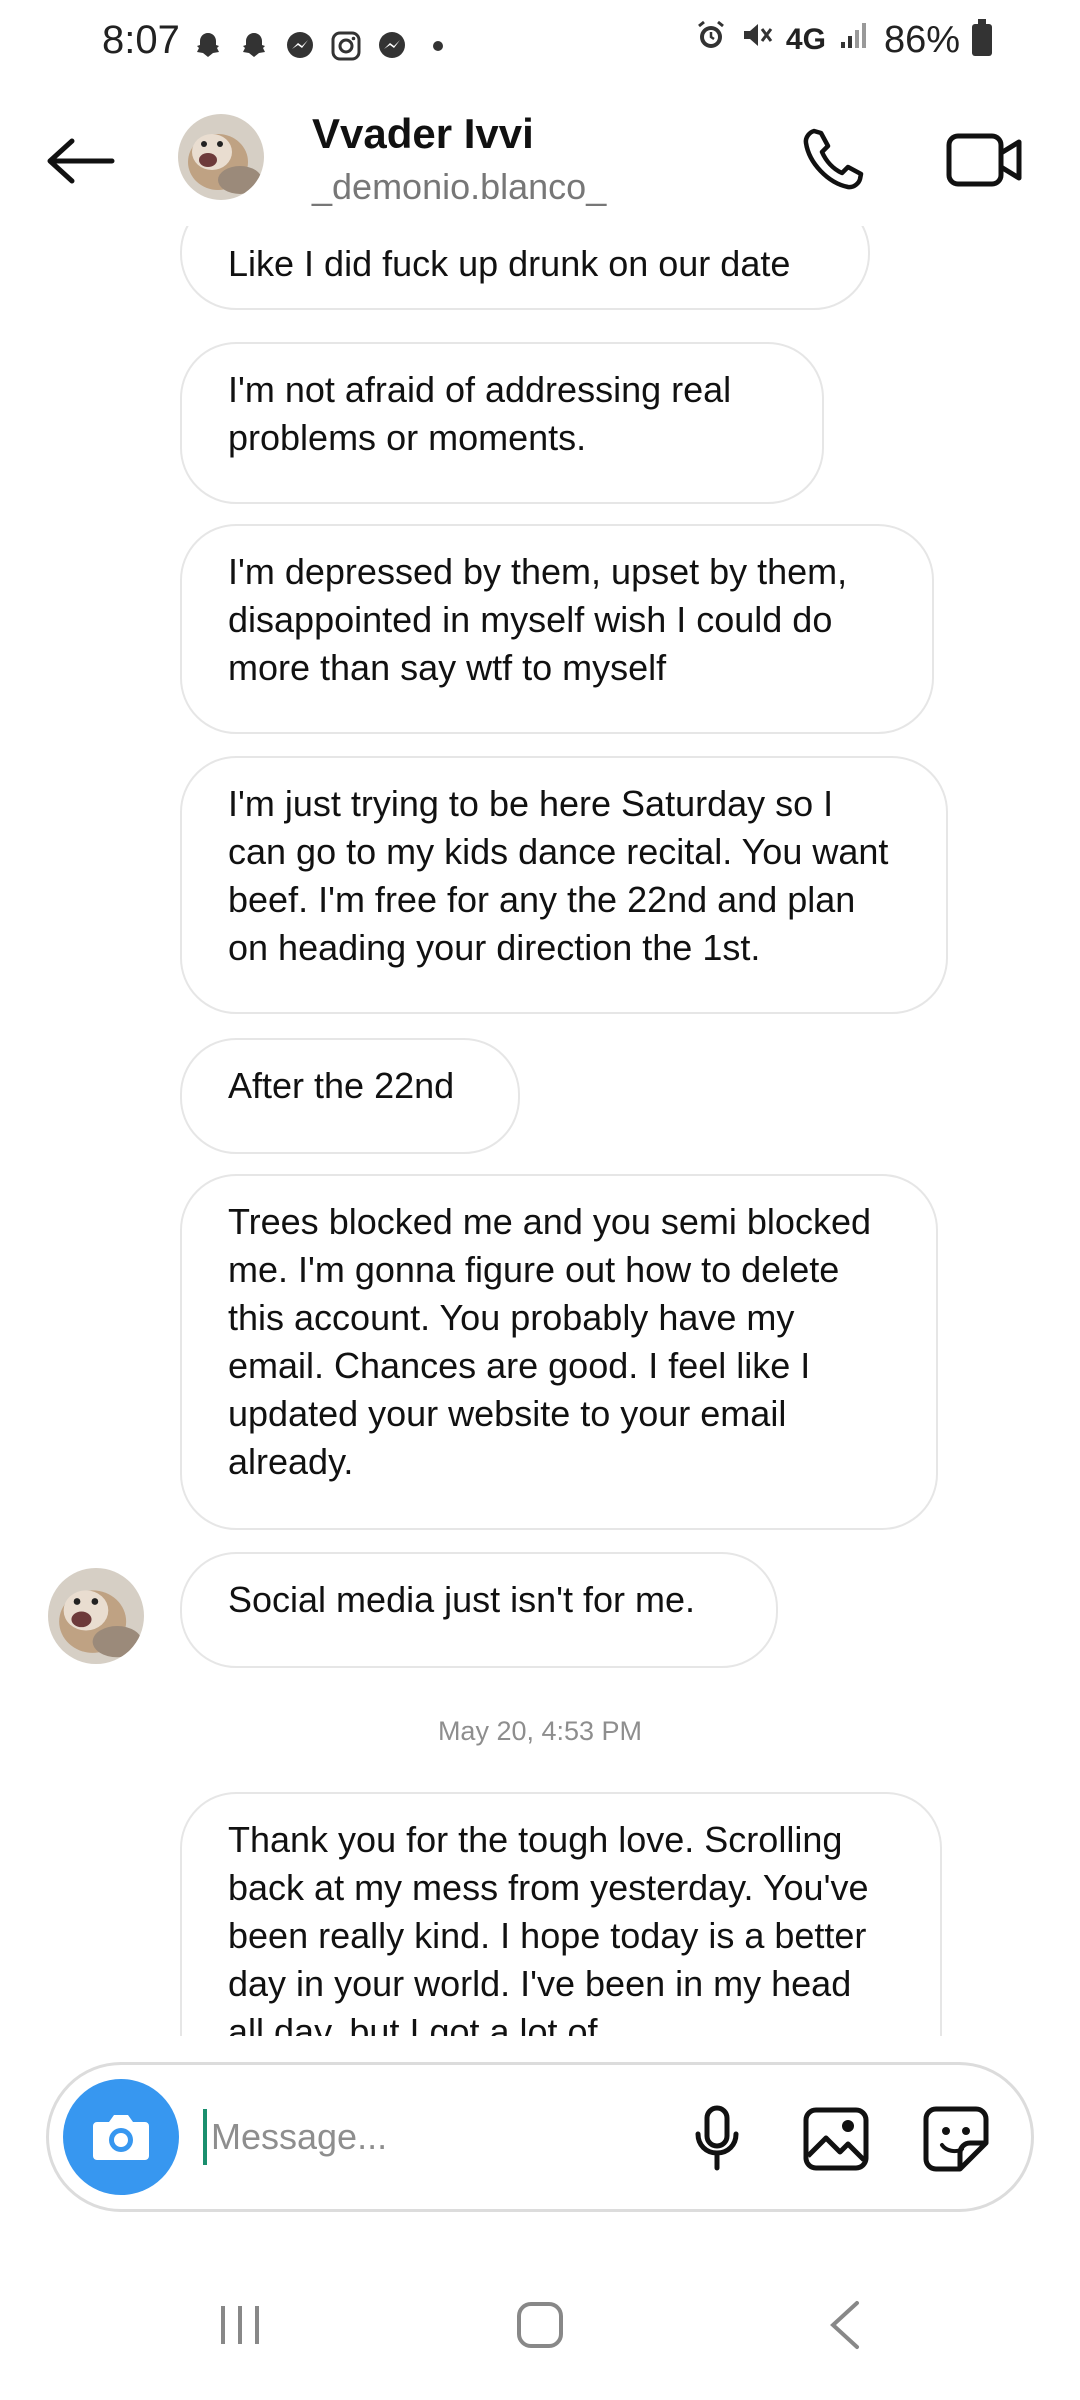  I want to click on audio-call-button, so click(835, 160).